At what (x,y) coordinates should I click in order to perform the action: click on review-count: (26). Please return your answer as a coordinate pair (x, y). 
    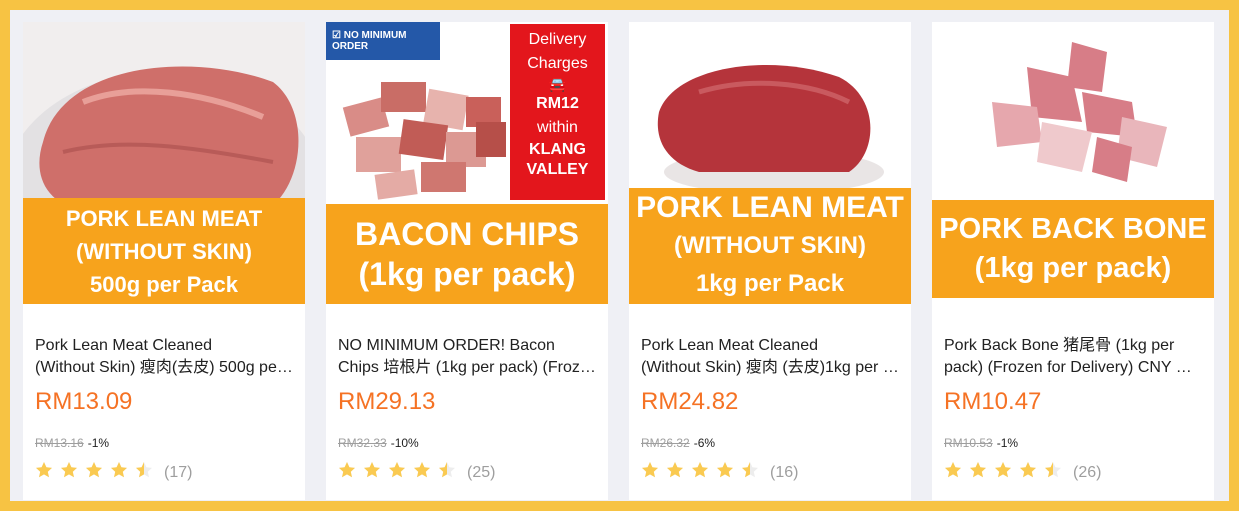
    Looking at the image, I should click on (1087, 472).